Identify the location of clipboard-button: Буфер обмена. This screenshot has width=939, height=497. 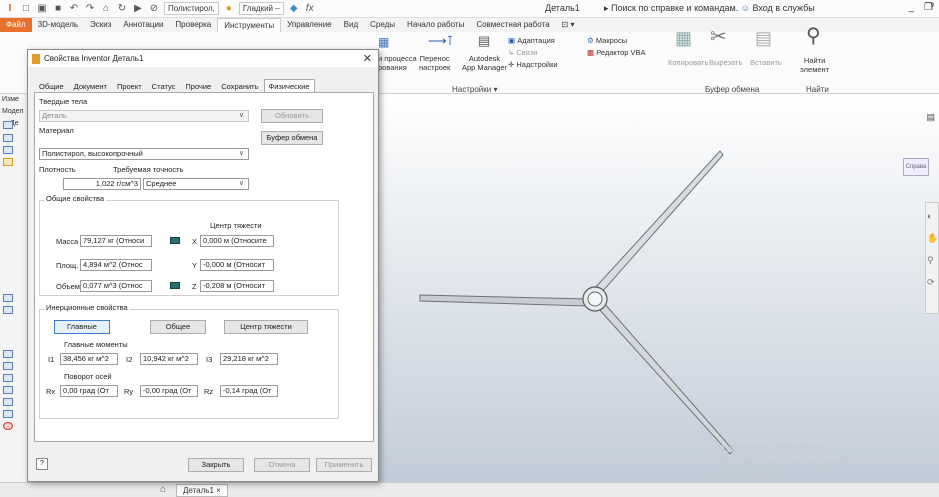
(292, 138).